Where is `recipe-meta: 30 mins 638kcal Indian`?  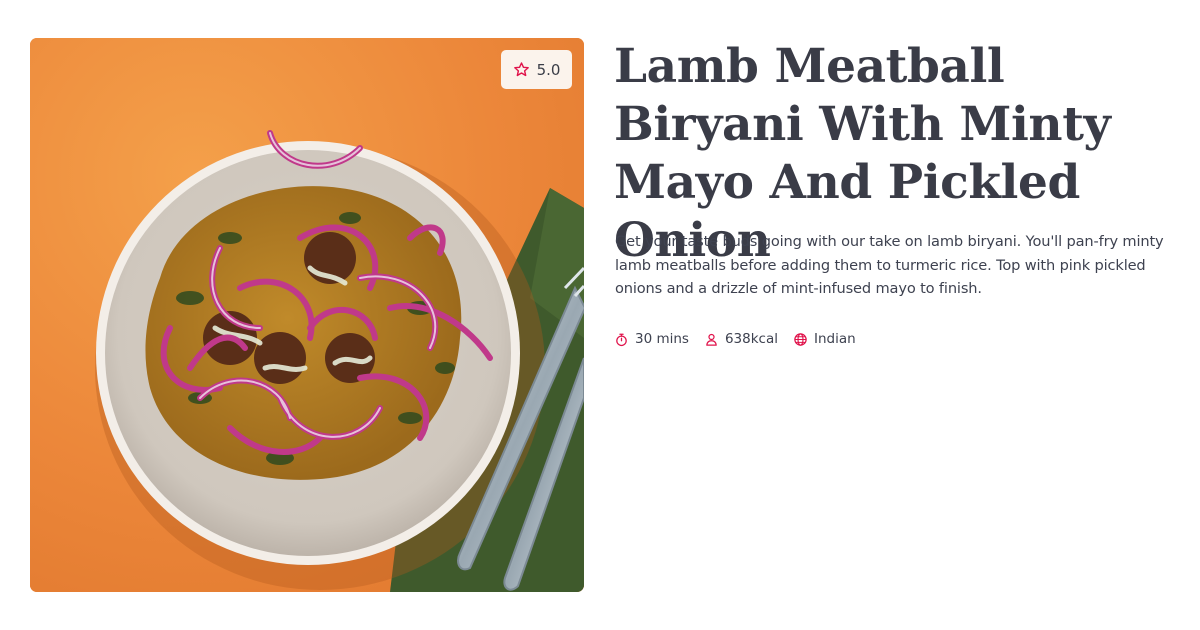
recipe-meta: 30 mins 638kcal Indian is located at coordinates (742, 339).